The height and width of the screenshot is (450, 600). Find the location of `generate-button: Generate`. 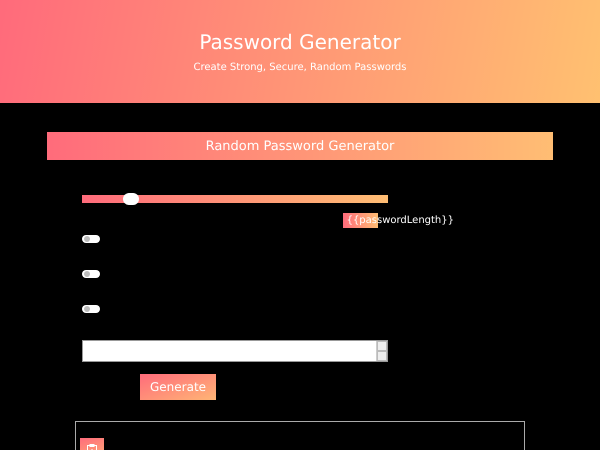

generate-button: Generate is located at coordinates (178, 387).